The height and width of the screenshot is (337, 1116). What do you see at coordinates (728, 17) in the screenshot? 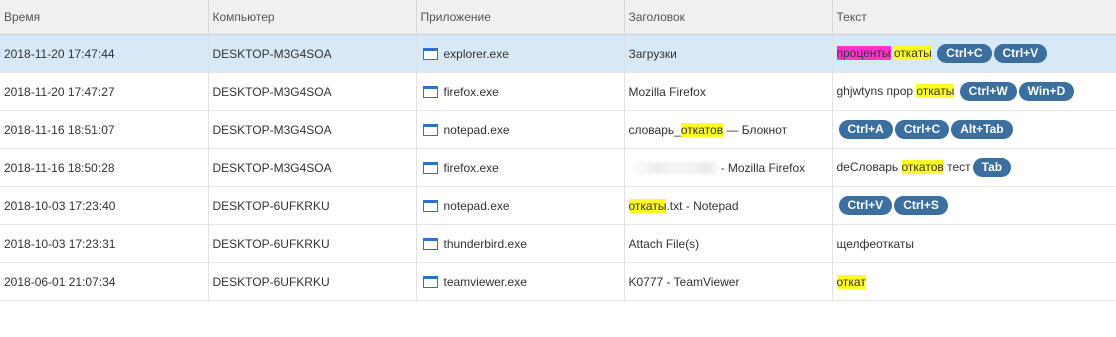
I see `column-header-title: Заголовок` at bounding box center [728, 17].